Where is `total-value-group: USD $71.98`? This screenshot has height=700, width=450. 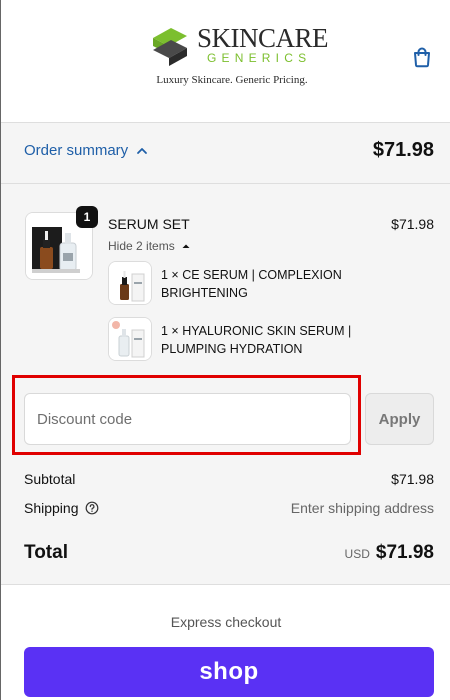 total-value-group: USD $71.98 is located at coordinates (389, 553).